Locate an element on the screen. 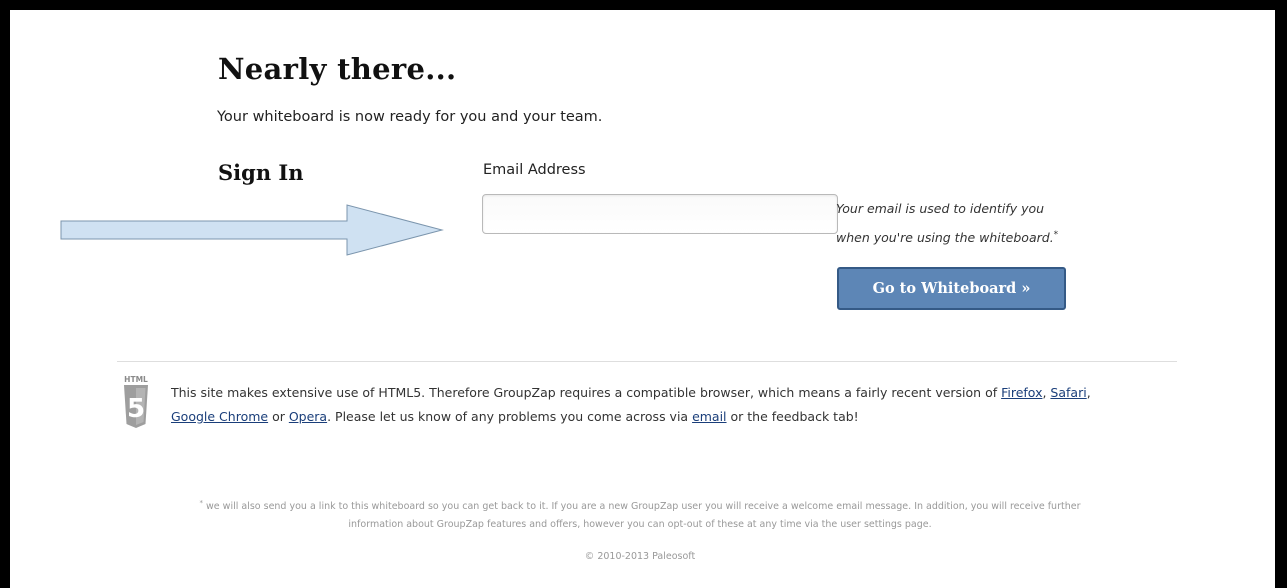 The width and height of the screenshot is (1287, 588). firefox-link: Firefox is located at coordinates (1021, 392).